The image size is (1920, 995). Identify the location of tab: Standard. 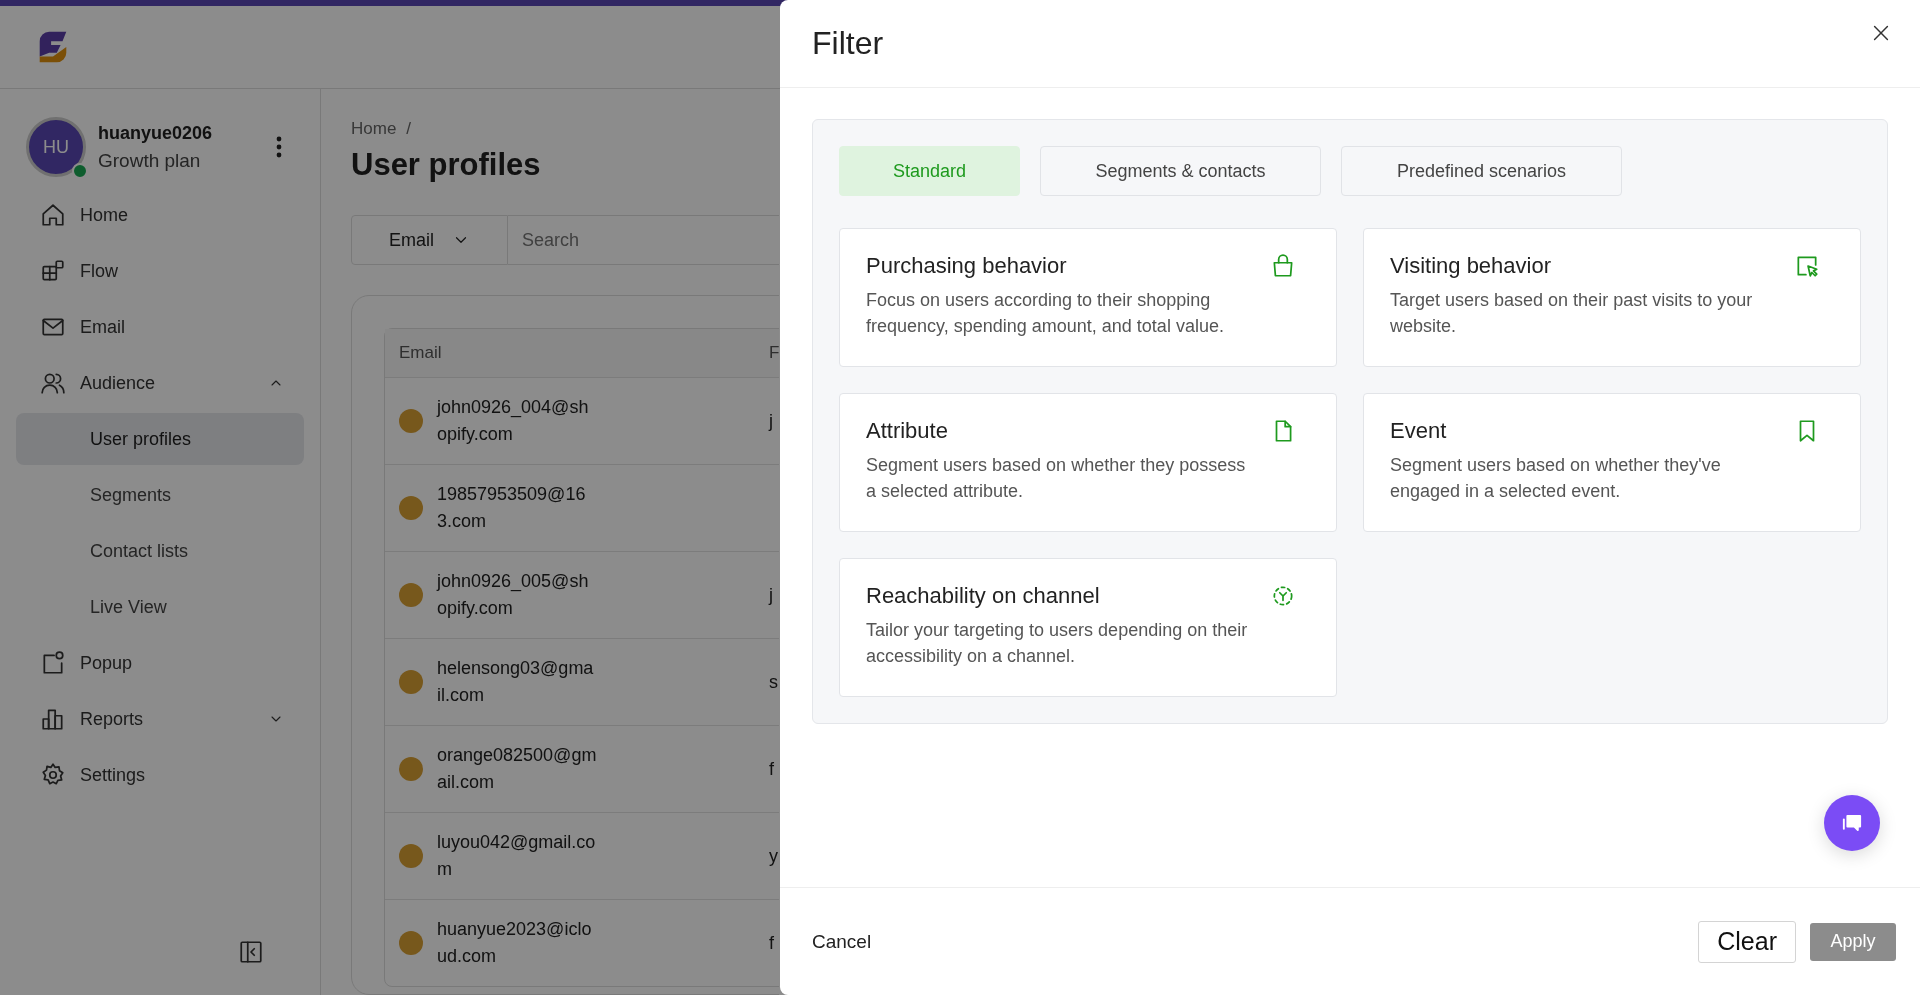
(929, 171).